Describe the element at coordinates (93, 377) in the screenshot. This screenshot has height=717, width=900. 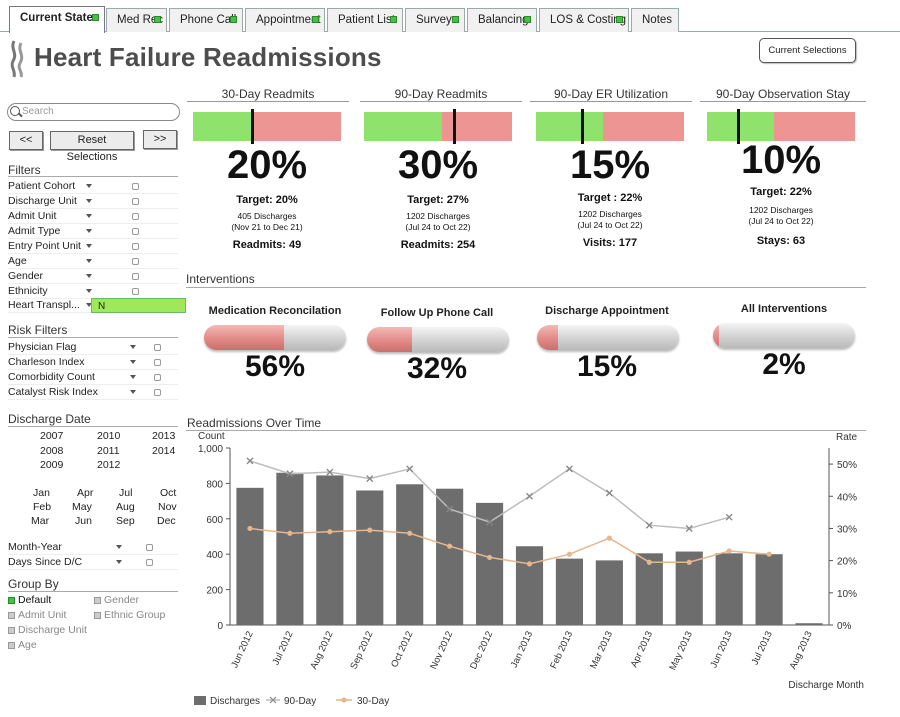
I see `filter-comorbidity-count: Comorbidity Count` at that location.